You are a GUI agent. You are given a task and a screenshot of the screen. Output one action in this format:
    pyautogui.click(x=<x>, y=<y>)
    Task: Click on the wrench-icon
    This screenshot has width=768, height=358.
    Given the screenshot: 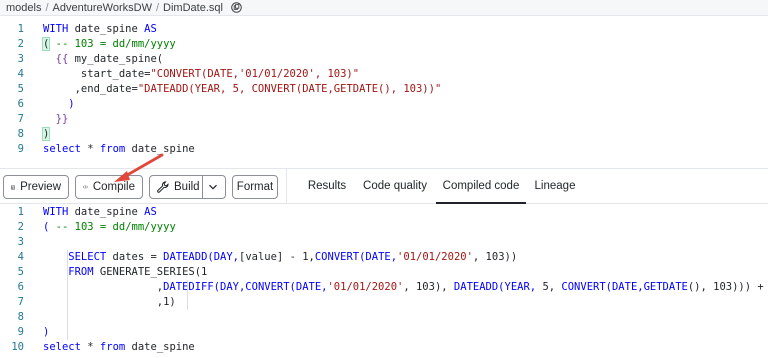 What is the action you would take?
    pyautogui.click(x=163, y=187)
    